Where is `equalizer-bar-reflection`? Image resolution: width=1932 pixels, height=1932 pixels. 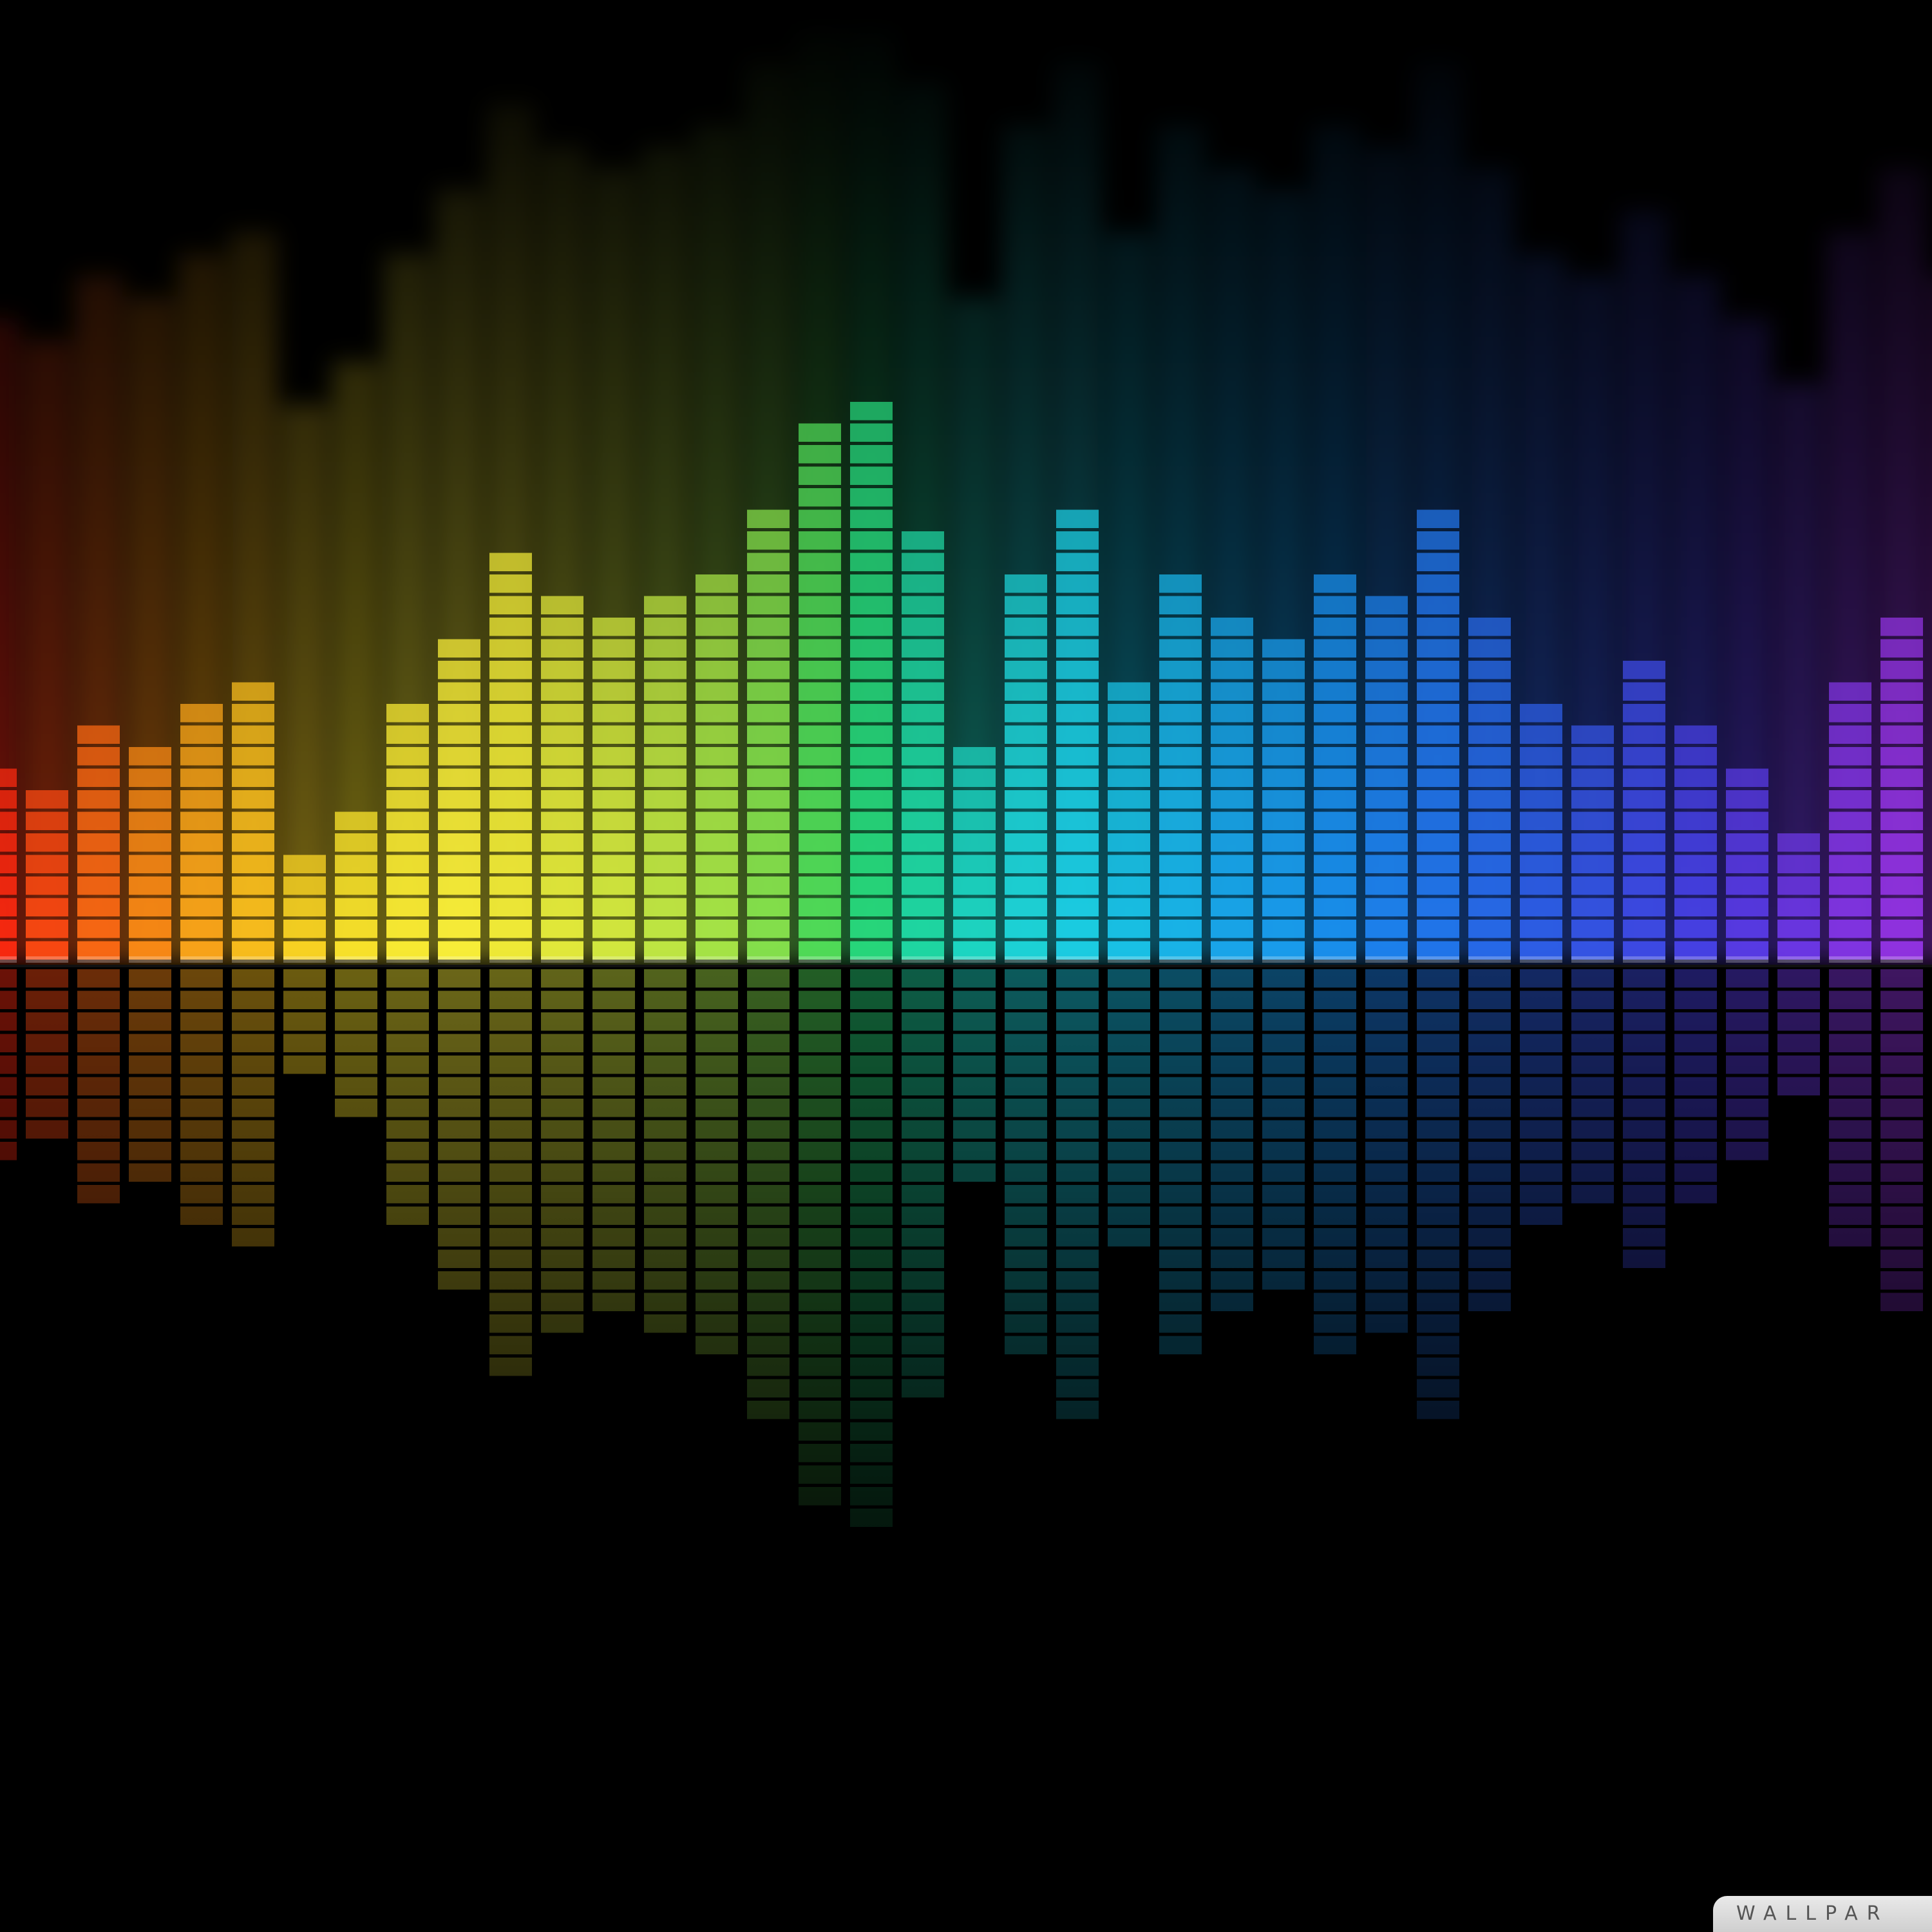 equalizer-bar-reflection is located at coordinates (304, 1021).